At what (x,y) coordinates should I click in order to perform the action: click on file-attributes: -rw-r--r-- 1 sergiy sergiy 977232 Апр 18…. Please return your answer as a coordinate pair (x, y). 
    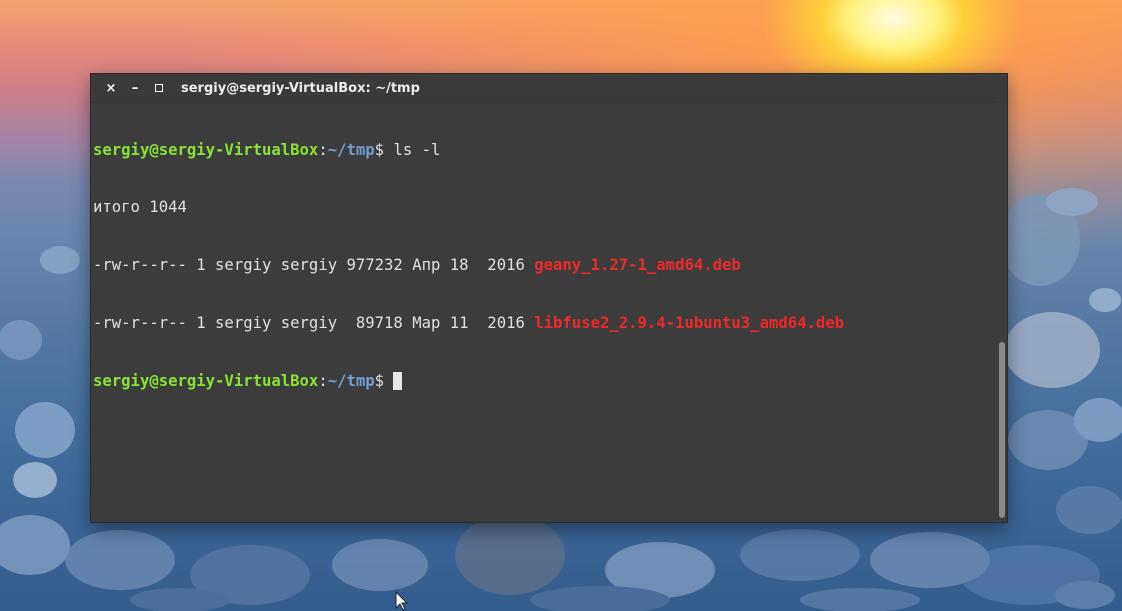
    Looking at the image, I should click on (314, 265).